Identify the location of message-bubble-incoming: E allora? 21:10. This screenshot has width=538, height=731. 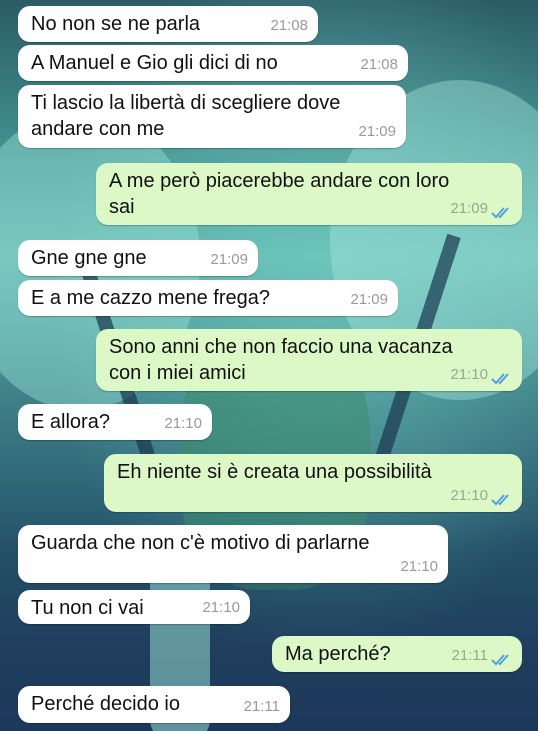
(115, 422).